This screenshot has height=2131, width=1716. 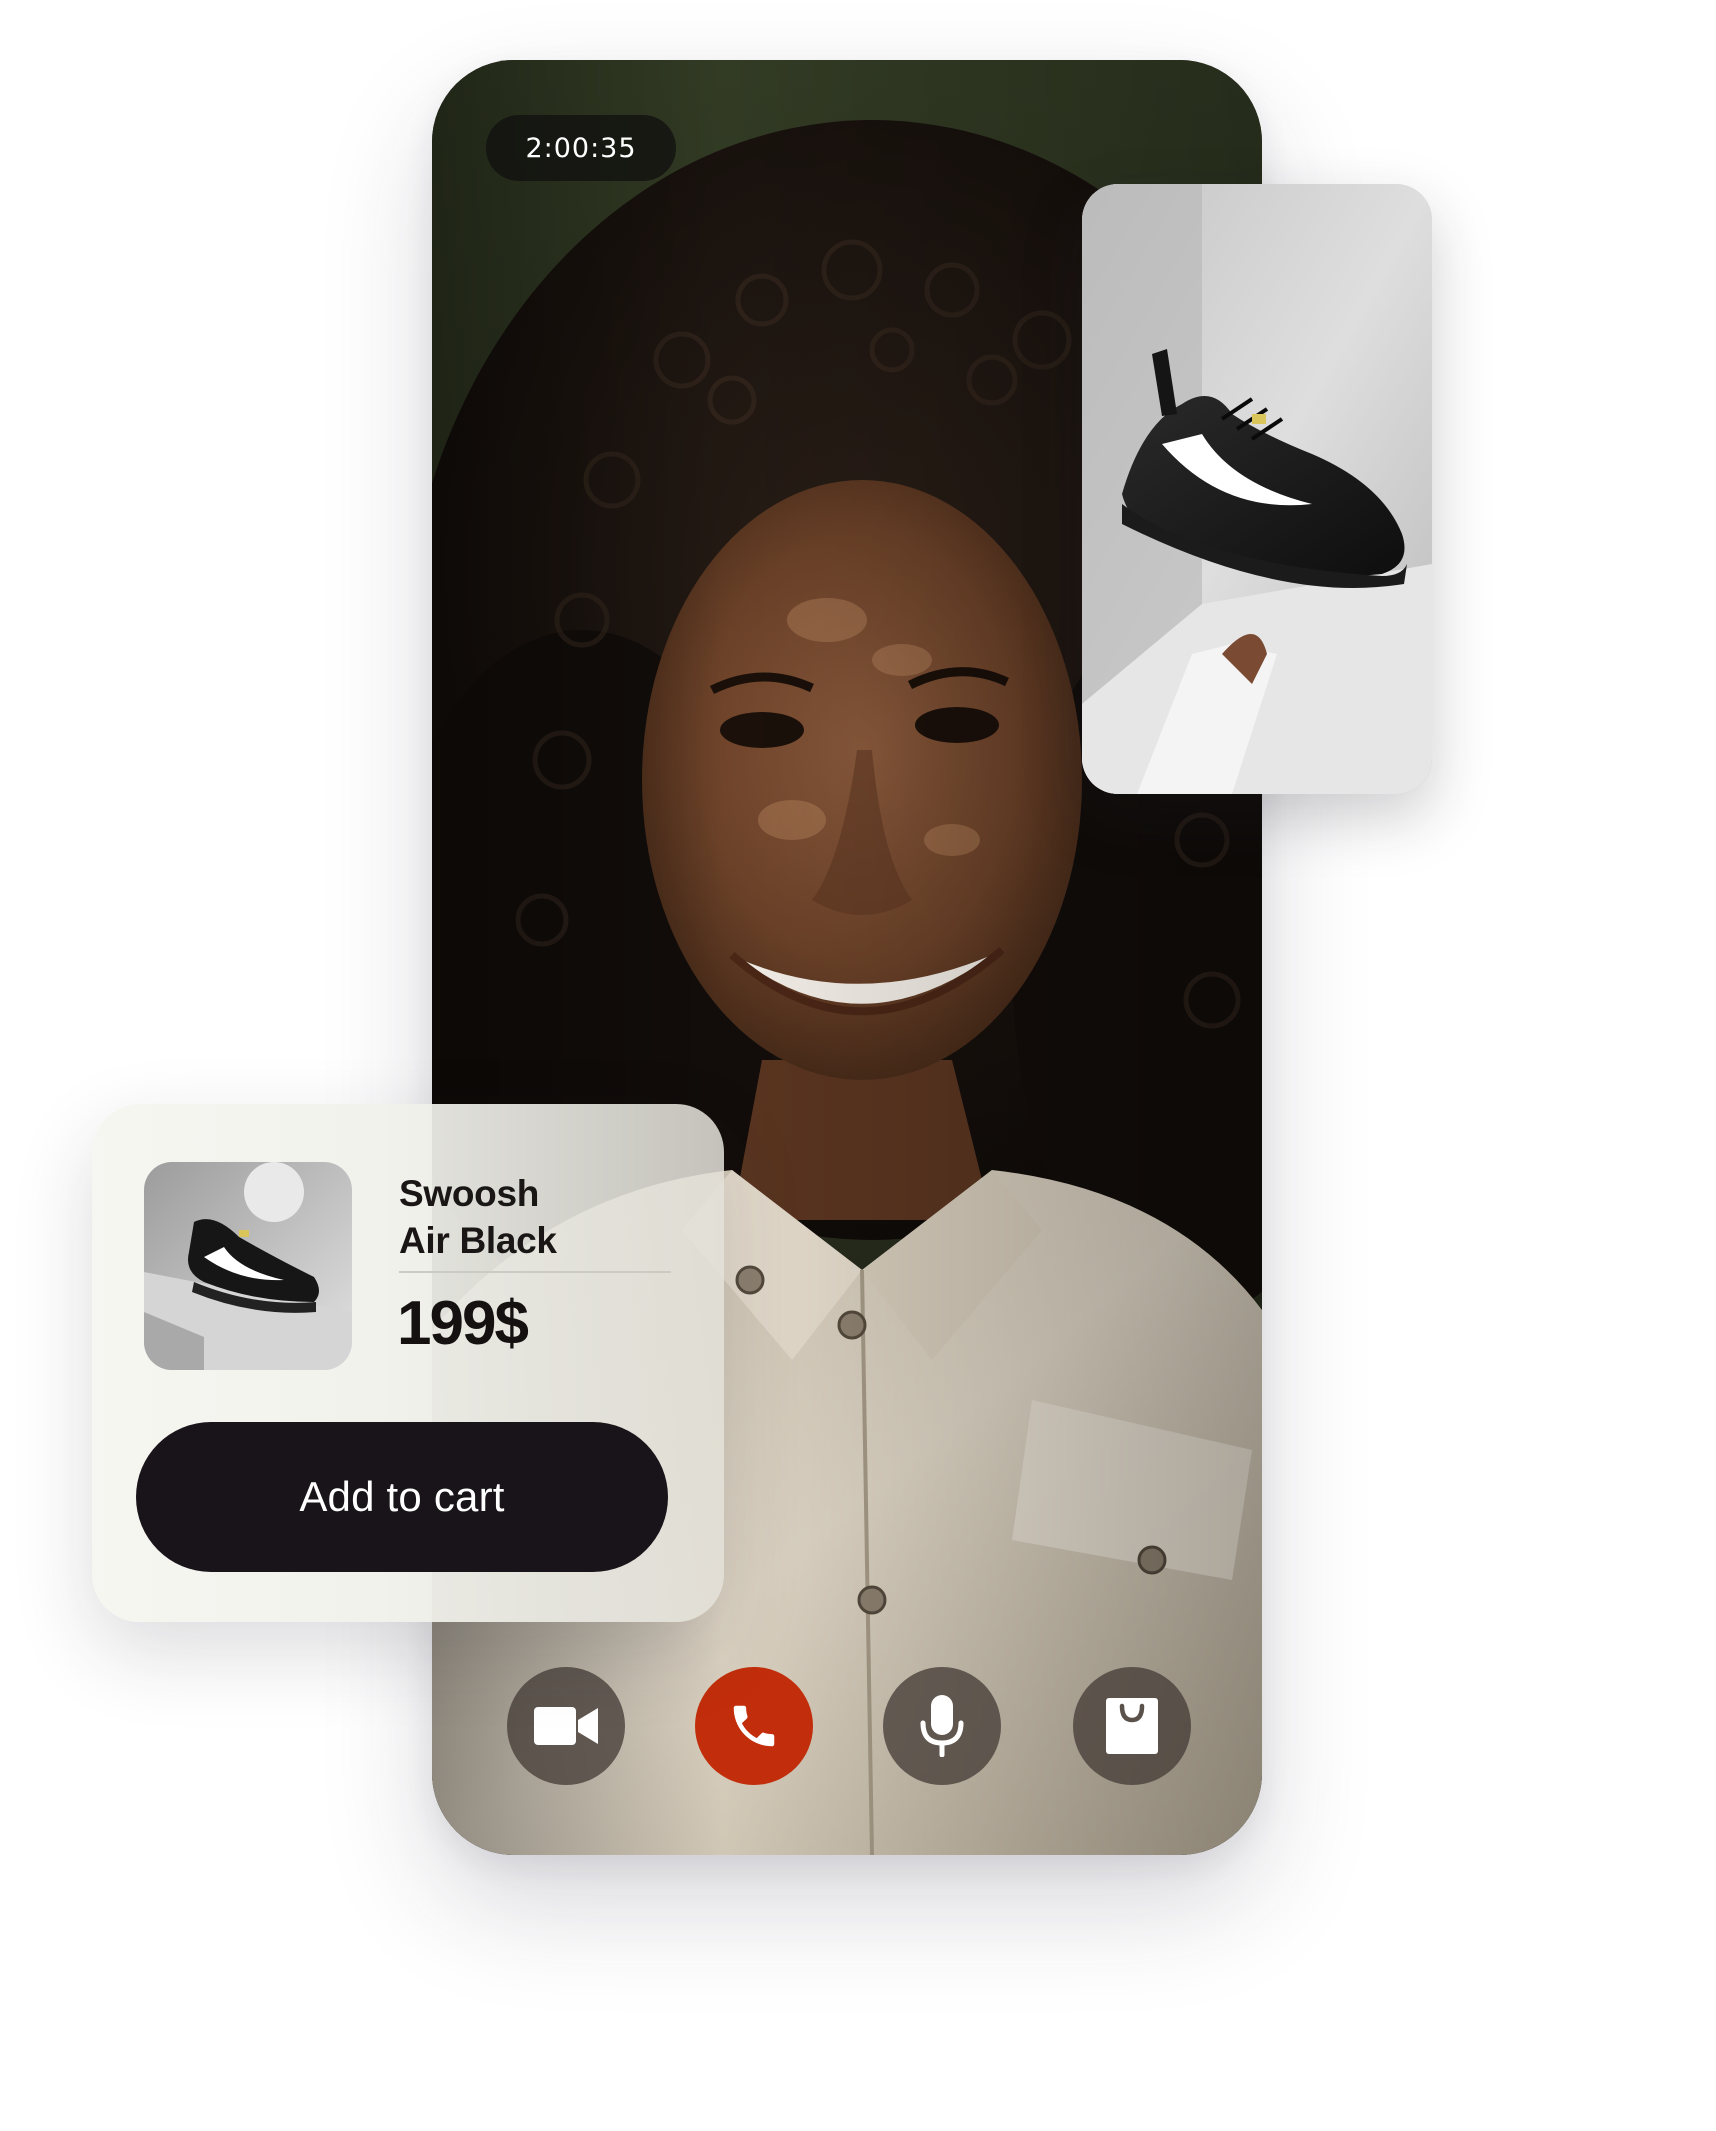 I want to click on call-timer: 2:00:35, so click(x=581, y=148).